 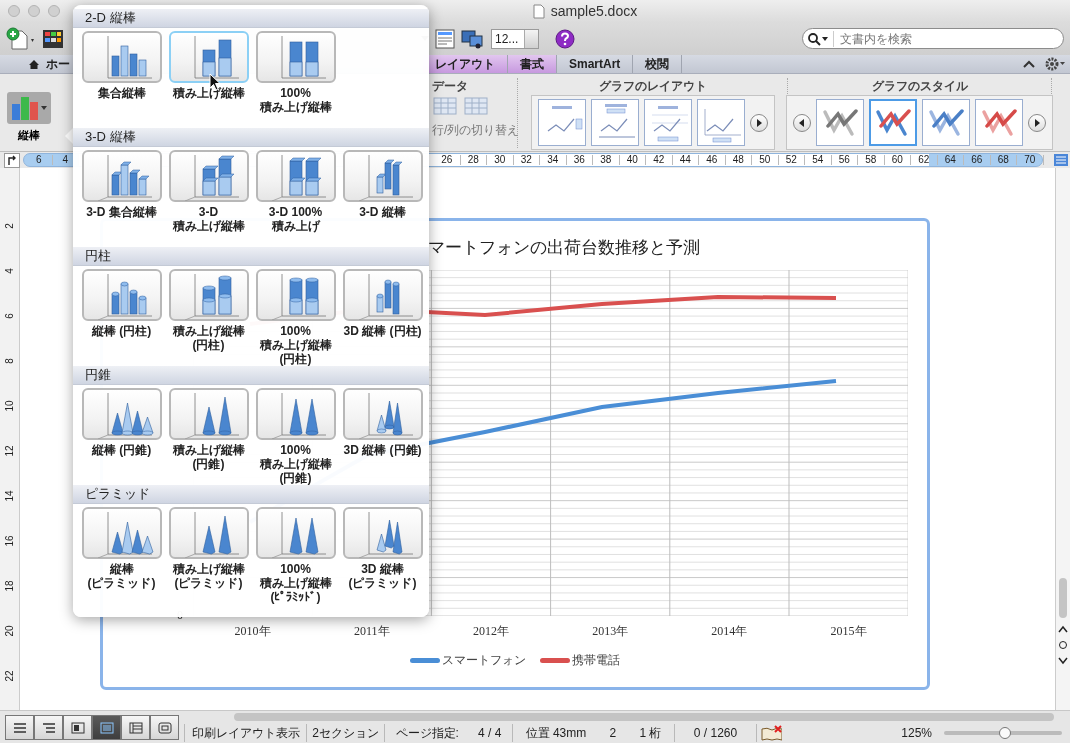 What do you see at coordinates (532, 64) in the screenshot?
I see `ribbon-tab: 書式` at bounding box center [532, 64].